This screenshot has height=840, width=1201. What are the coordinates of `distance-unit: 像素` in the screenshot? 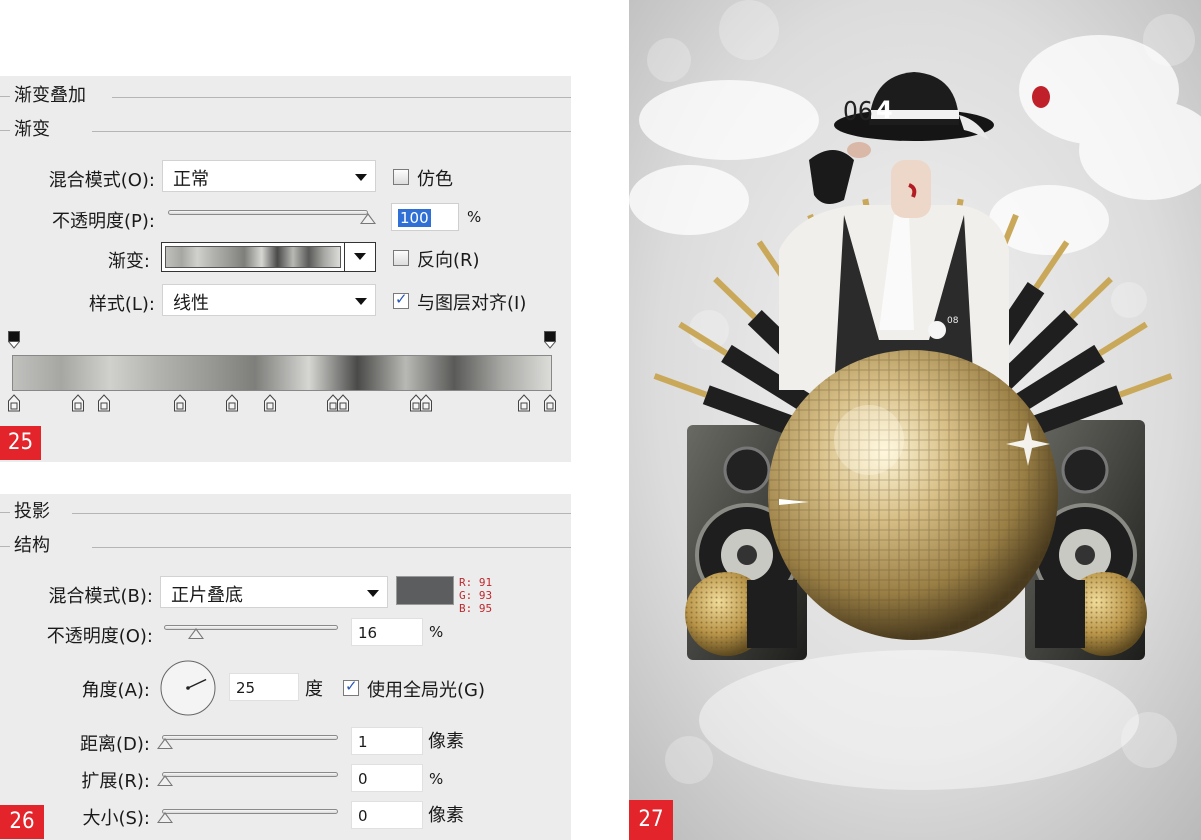 It's located at (446, 741).